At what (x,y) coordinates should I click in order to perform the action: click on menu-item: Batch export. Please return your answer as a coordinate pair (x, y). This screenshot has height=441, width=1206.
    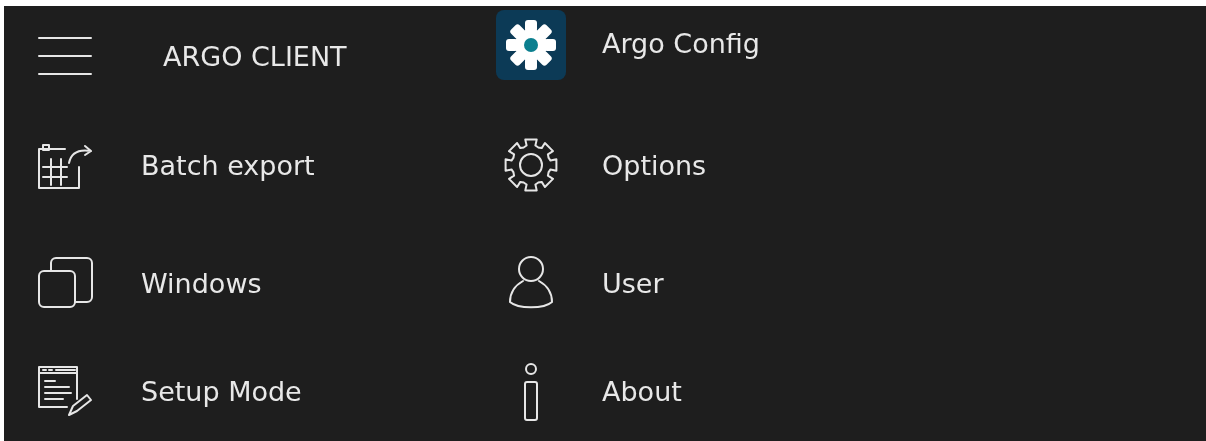
    Looking at the image, I should click on (228, 165).